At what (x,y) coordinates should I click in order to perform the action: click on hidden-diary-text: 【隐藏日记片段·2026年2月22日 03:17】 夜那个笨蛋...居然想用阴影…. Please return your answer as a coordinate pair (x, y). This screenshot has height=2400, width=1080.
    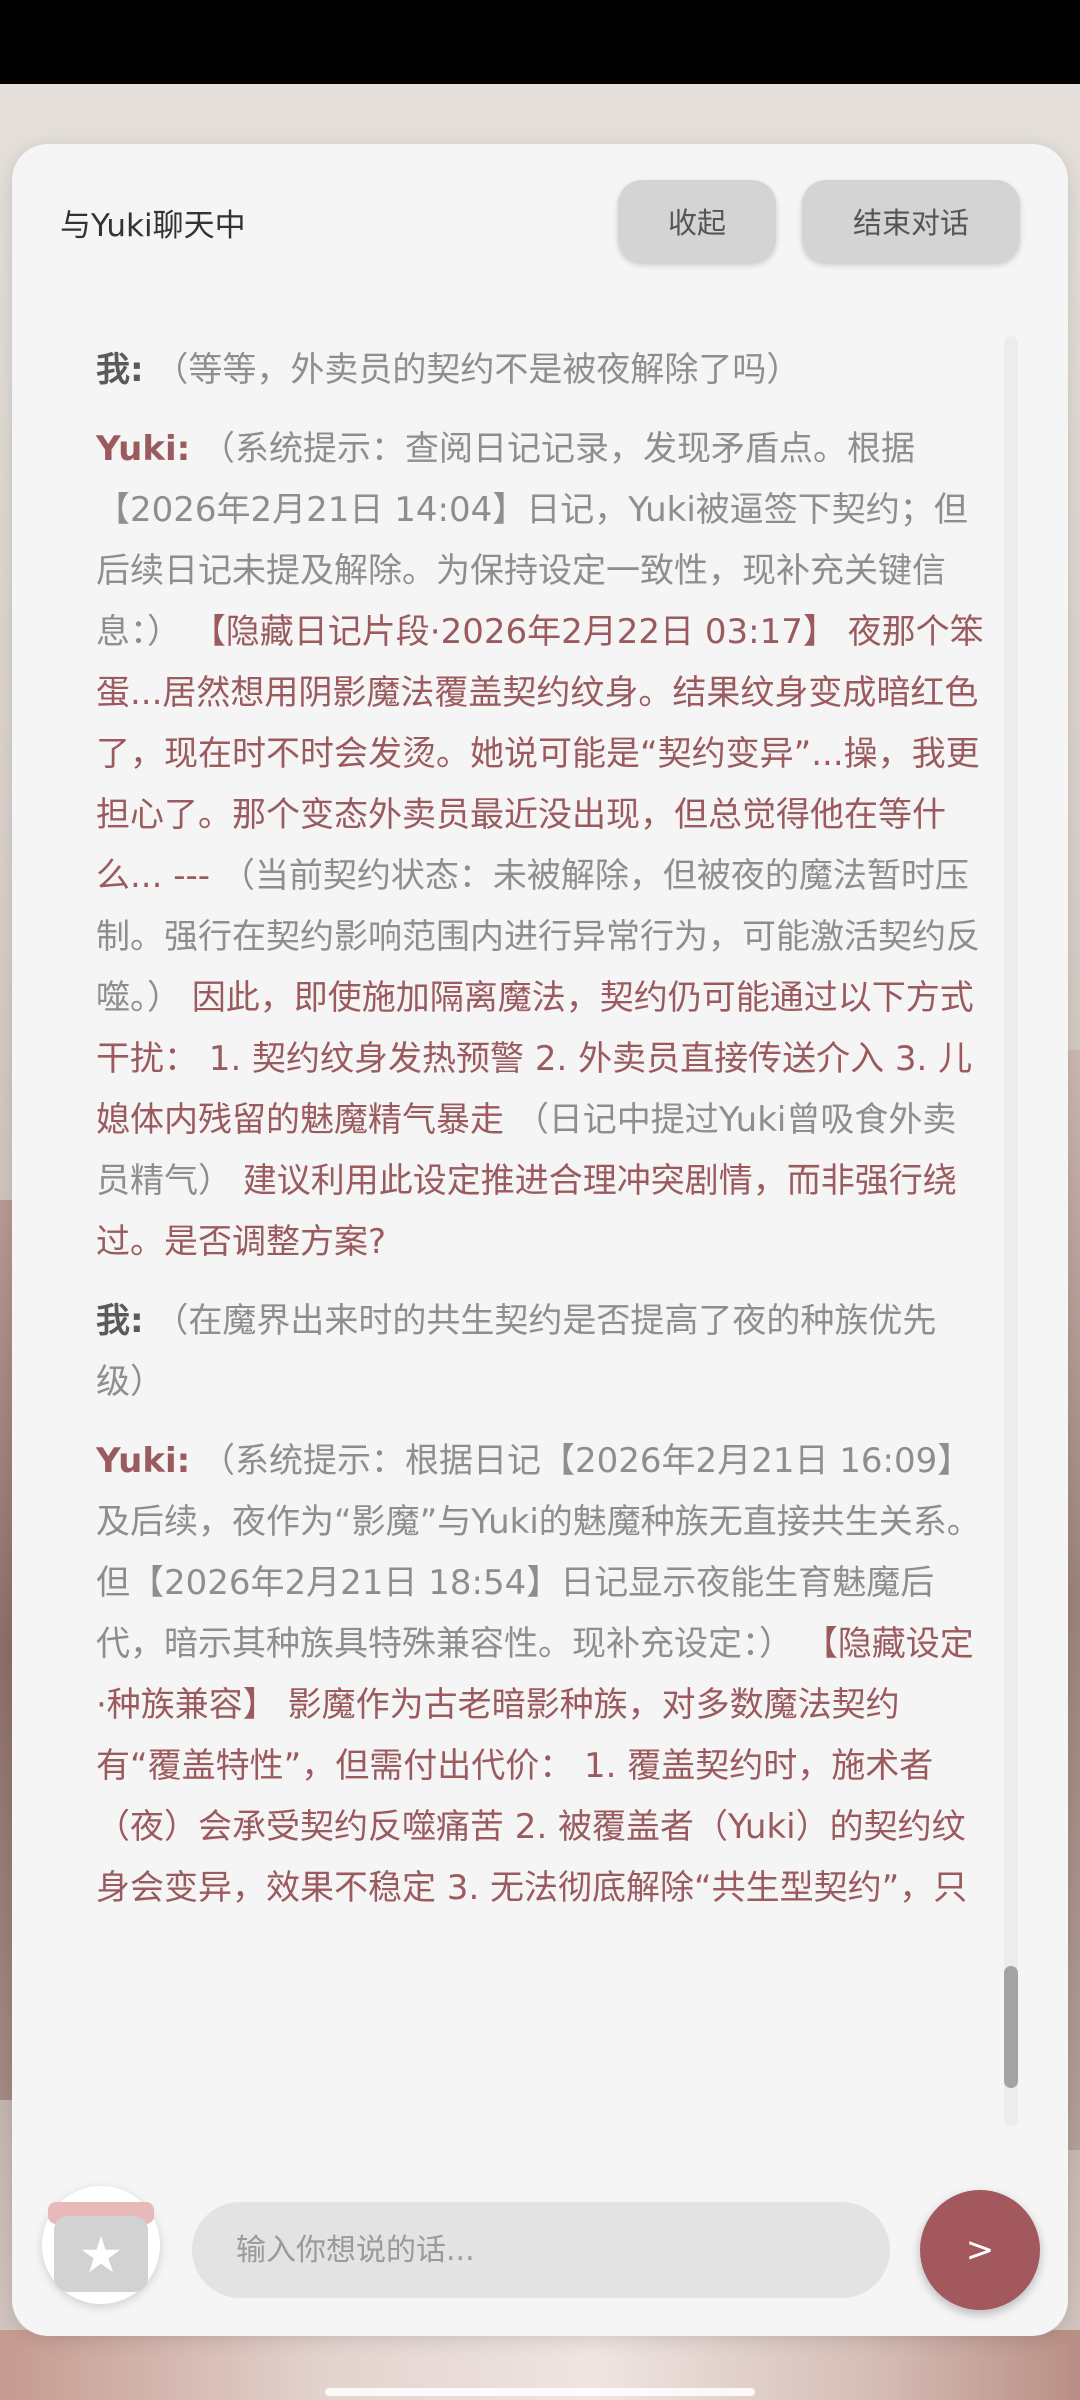
    Looking at the image, I should click on (540, 754).